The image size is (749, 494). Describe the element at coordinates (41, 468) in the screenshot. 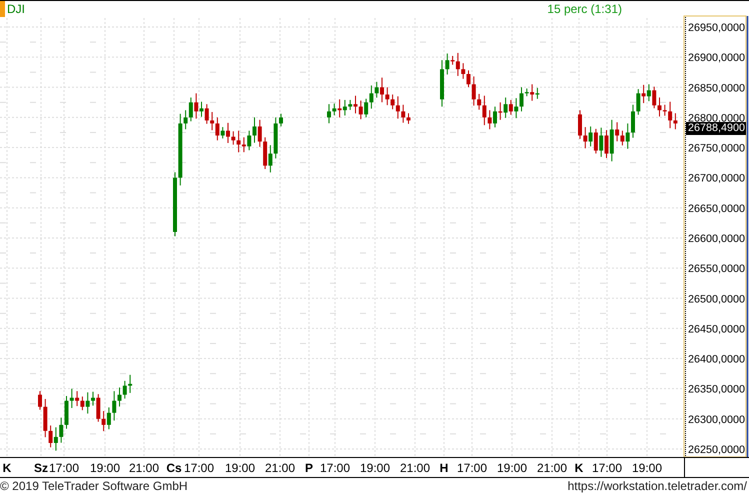

I see `day-label: Sz` at that location.